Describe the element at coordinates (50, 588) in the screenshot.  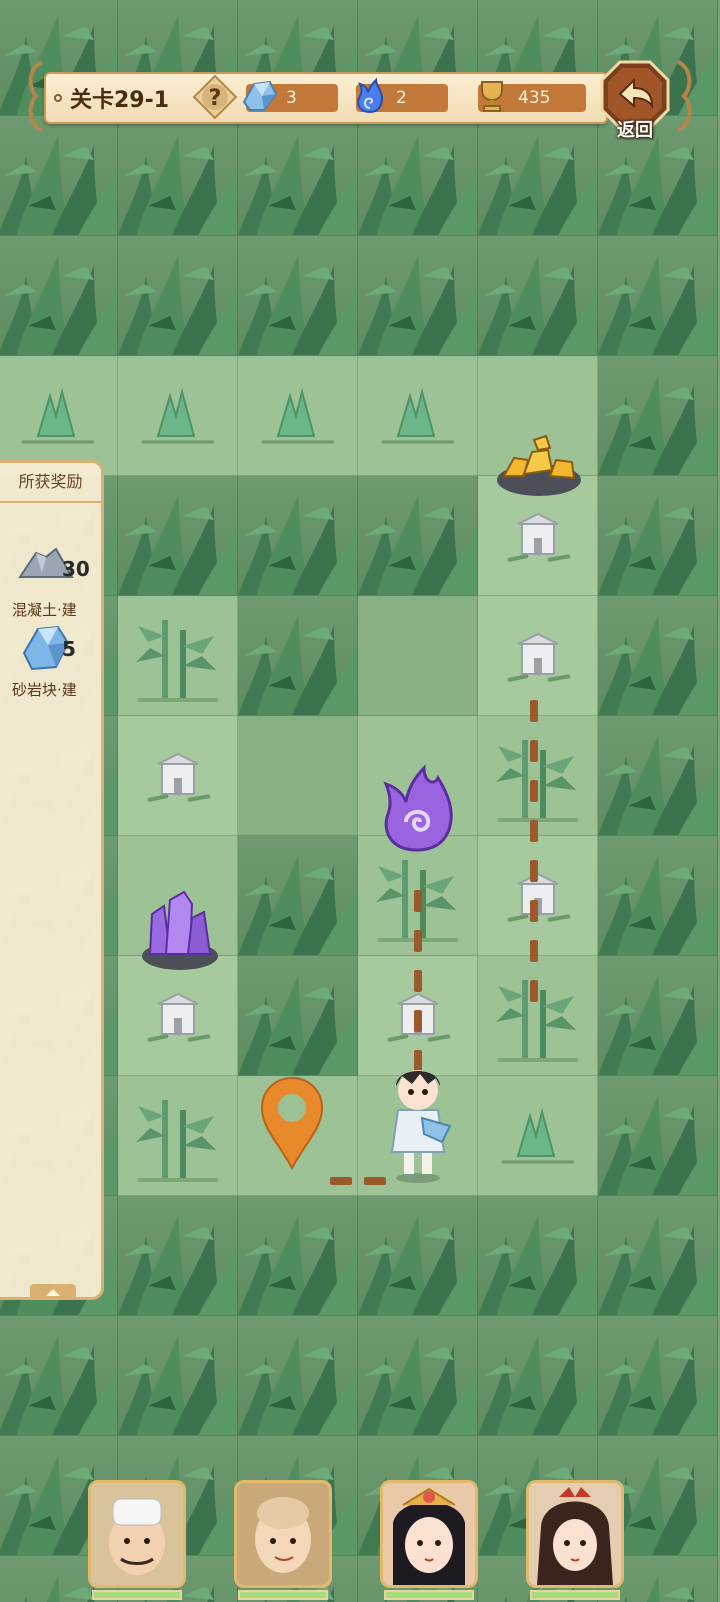
I see `reward-item-concrete: 30 混凝土·建` at that location.